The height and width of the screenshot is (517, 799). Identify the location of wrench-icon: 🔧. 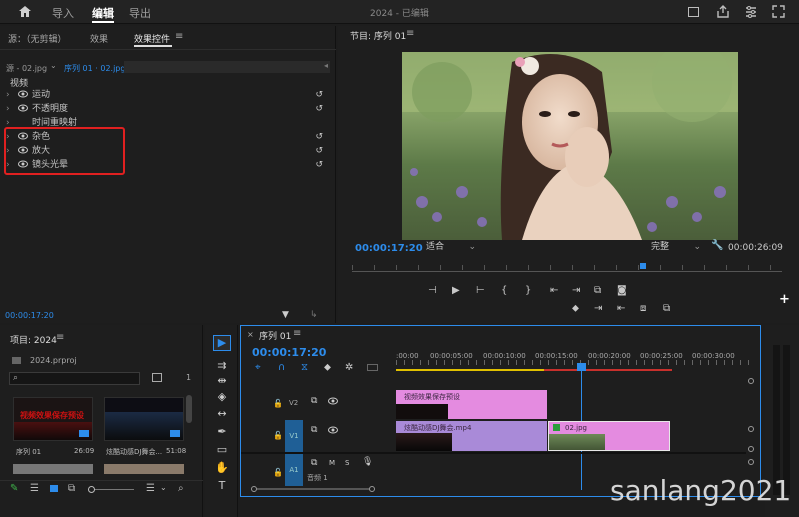
(717, 245).